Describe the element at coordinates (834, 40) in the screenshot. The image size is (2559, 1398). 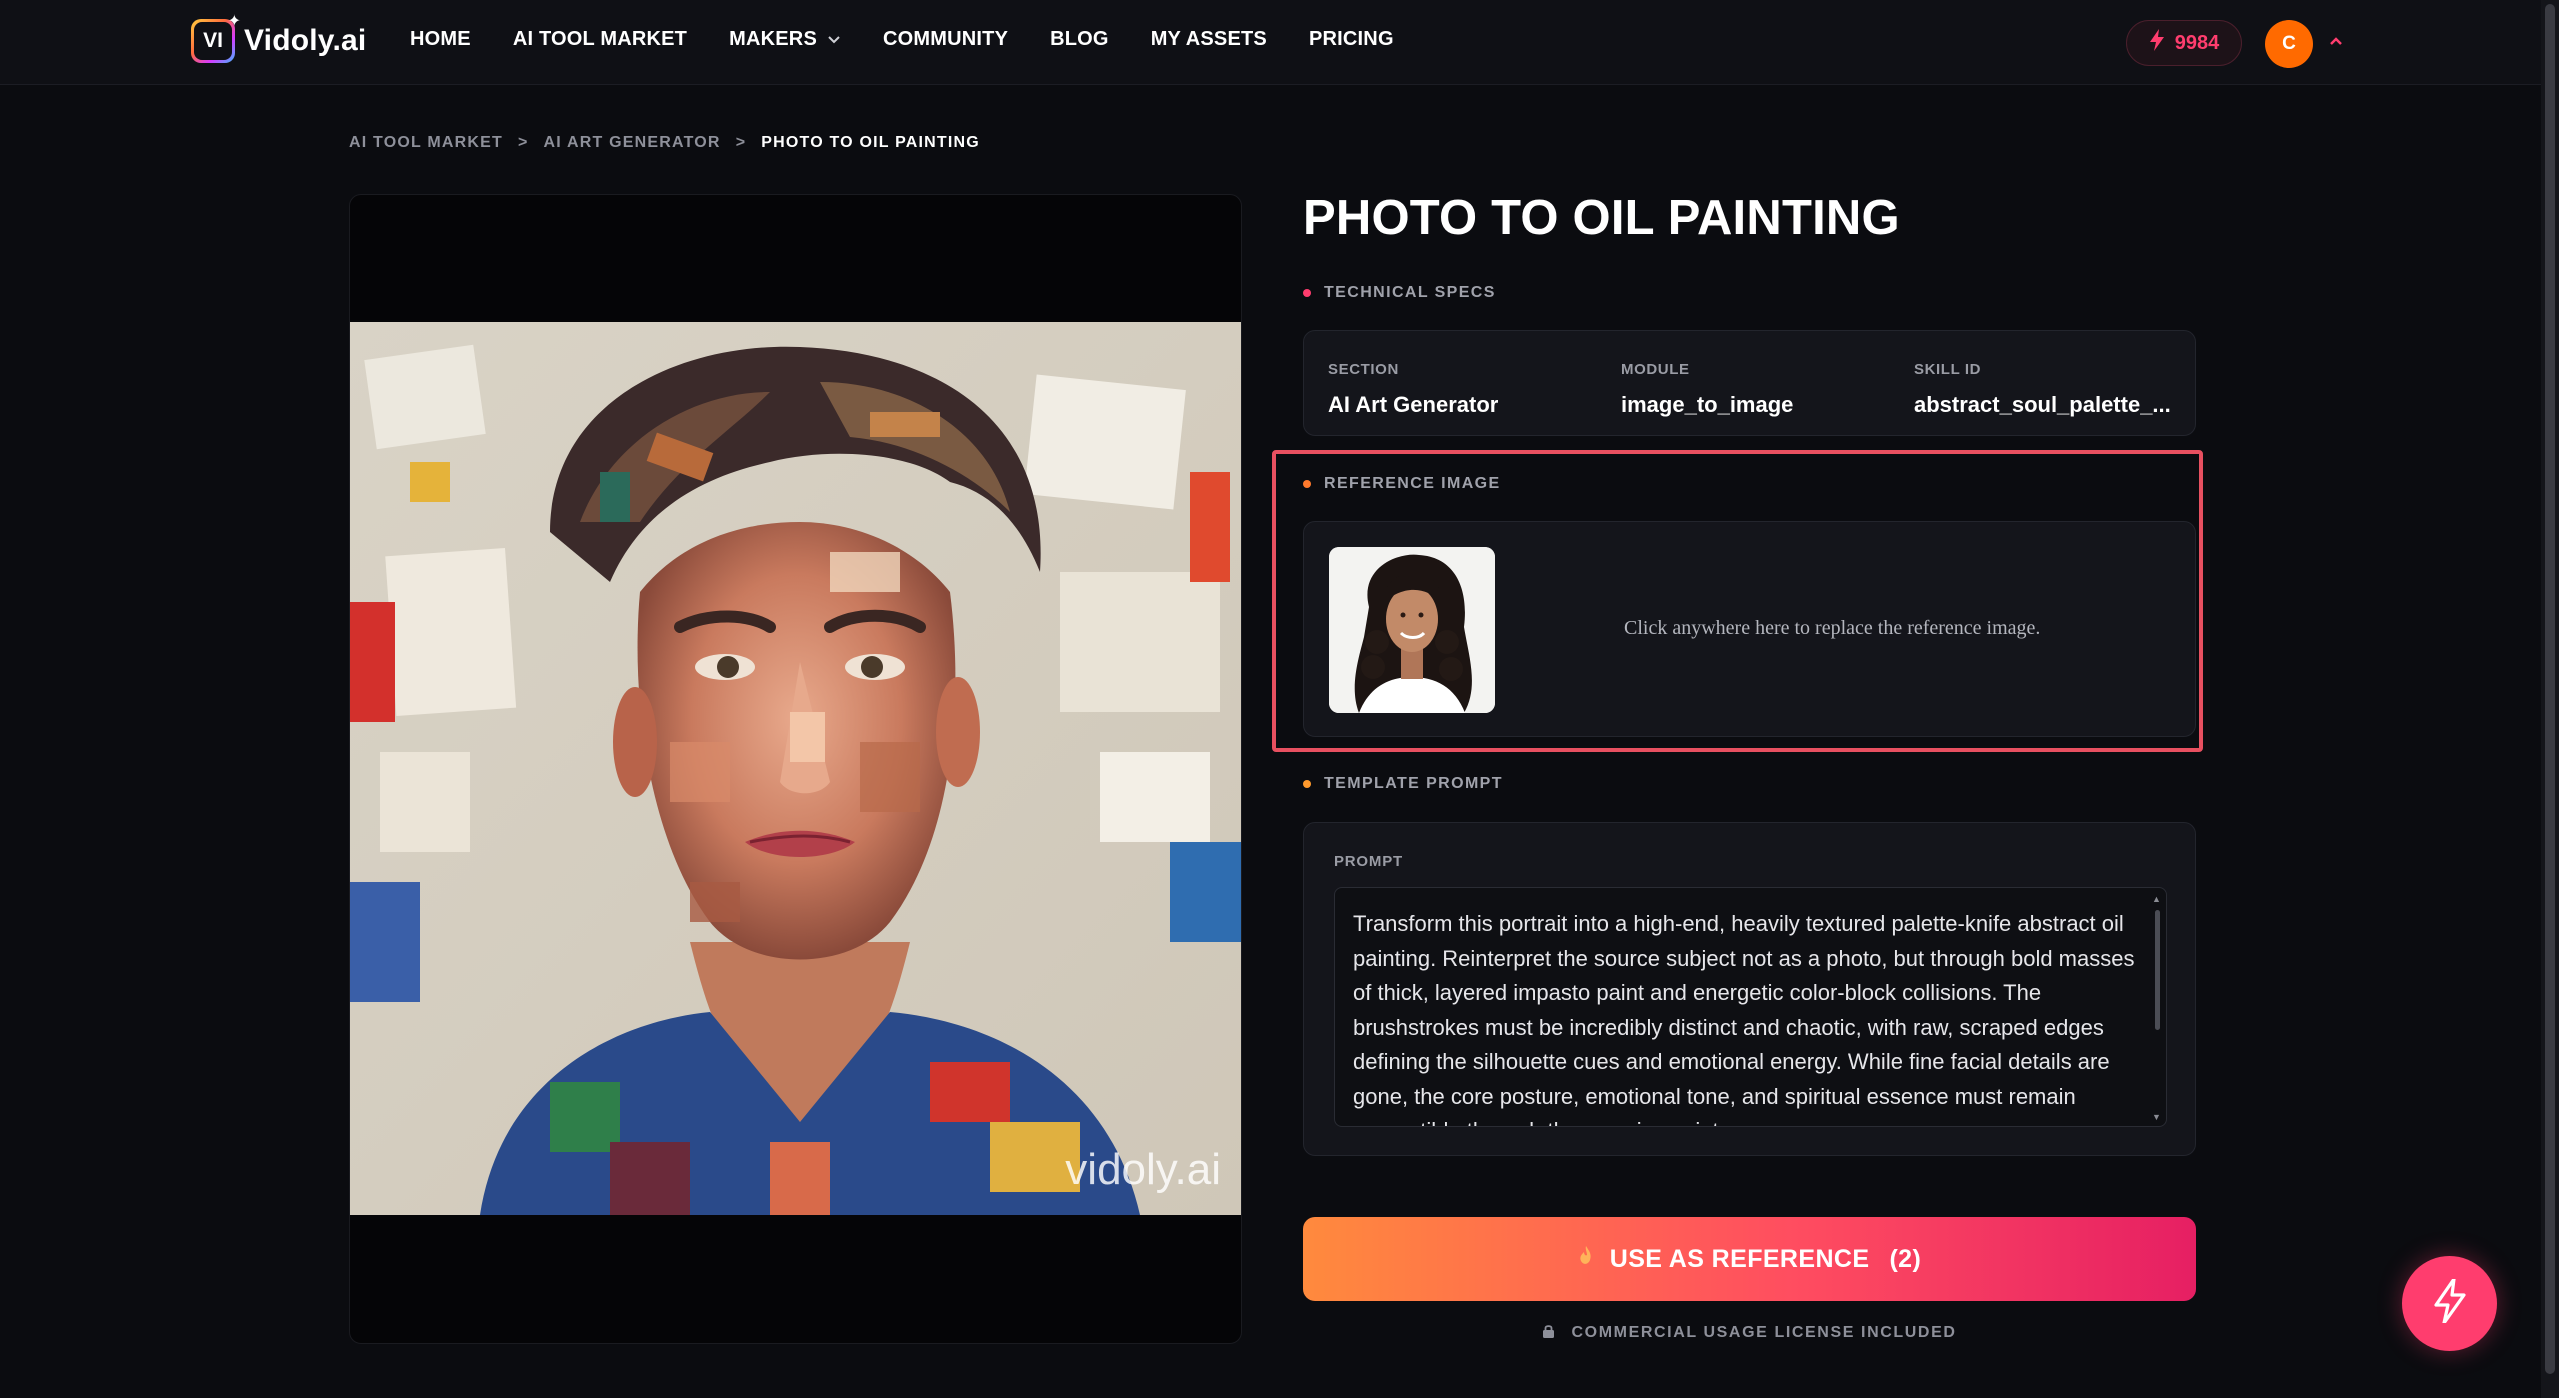
I see `chevron-down-icon` at that location.